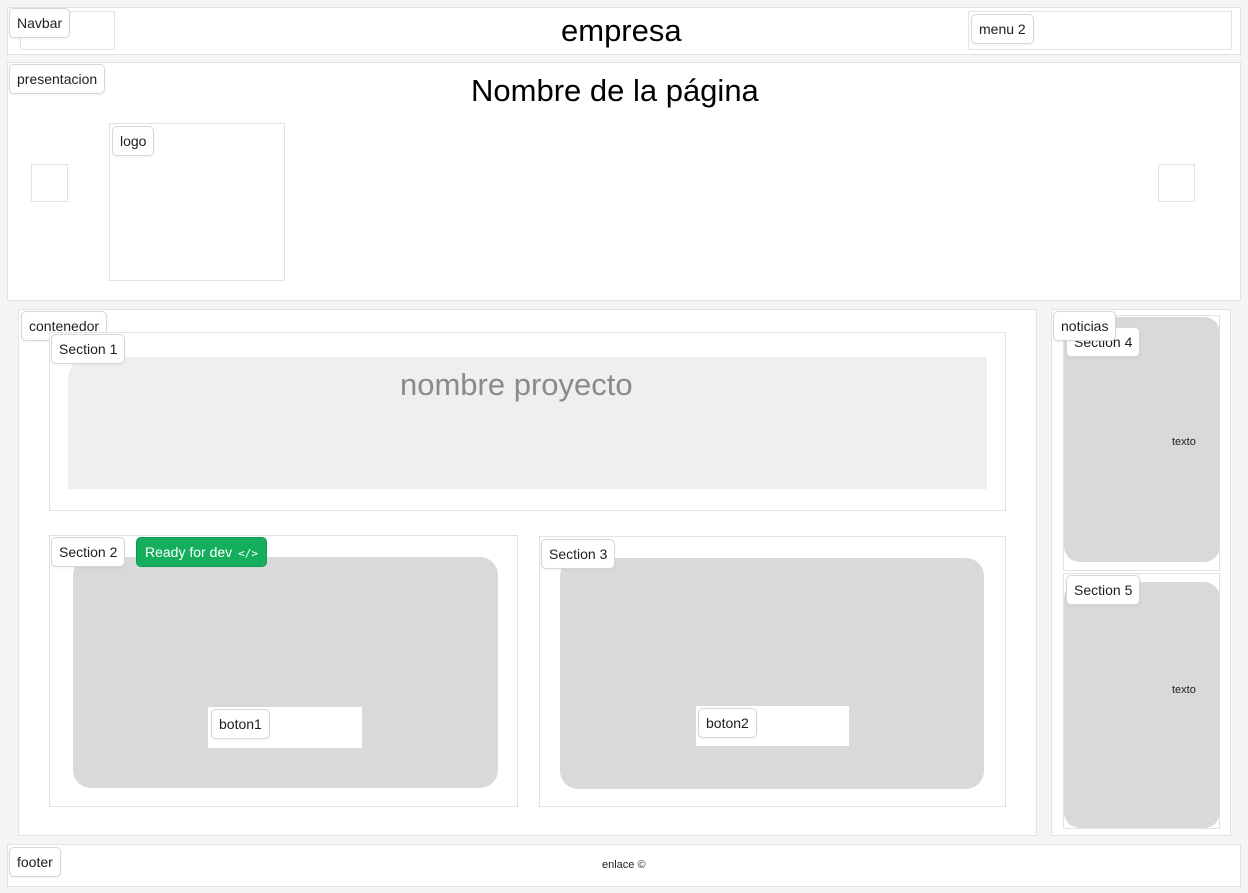 The height and width of the screenshot is (893, 1248). Describe the element at coordinates (88, 552) in the screenshot. I see `section-2-label: Section 2` at that location.